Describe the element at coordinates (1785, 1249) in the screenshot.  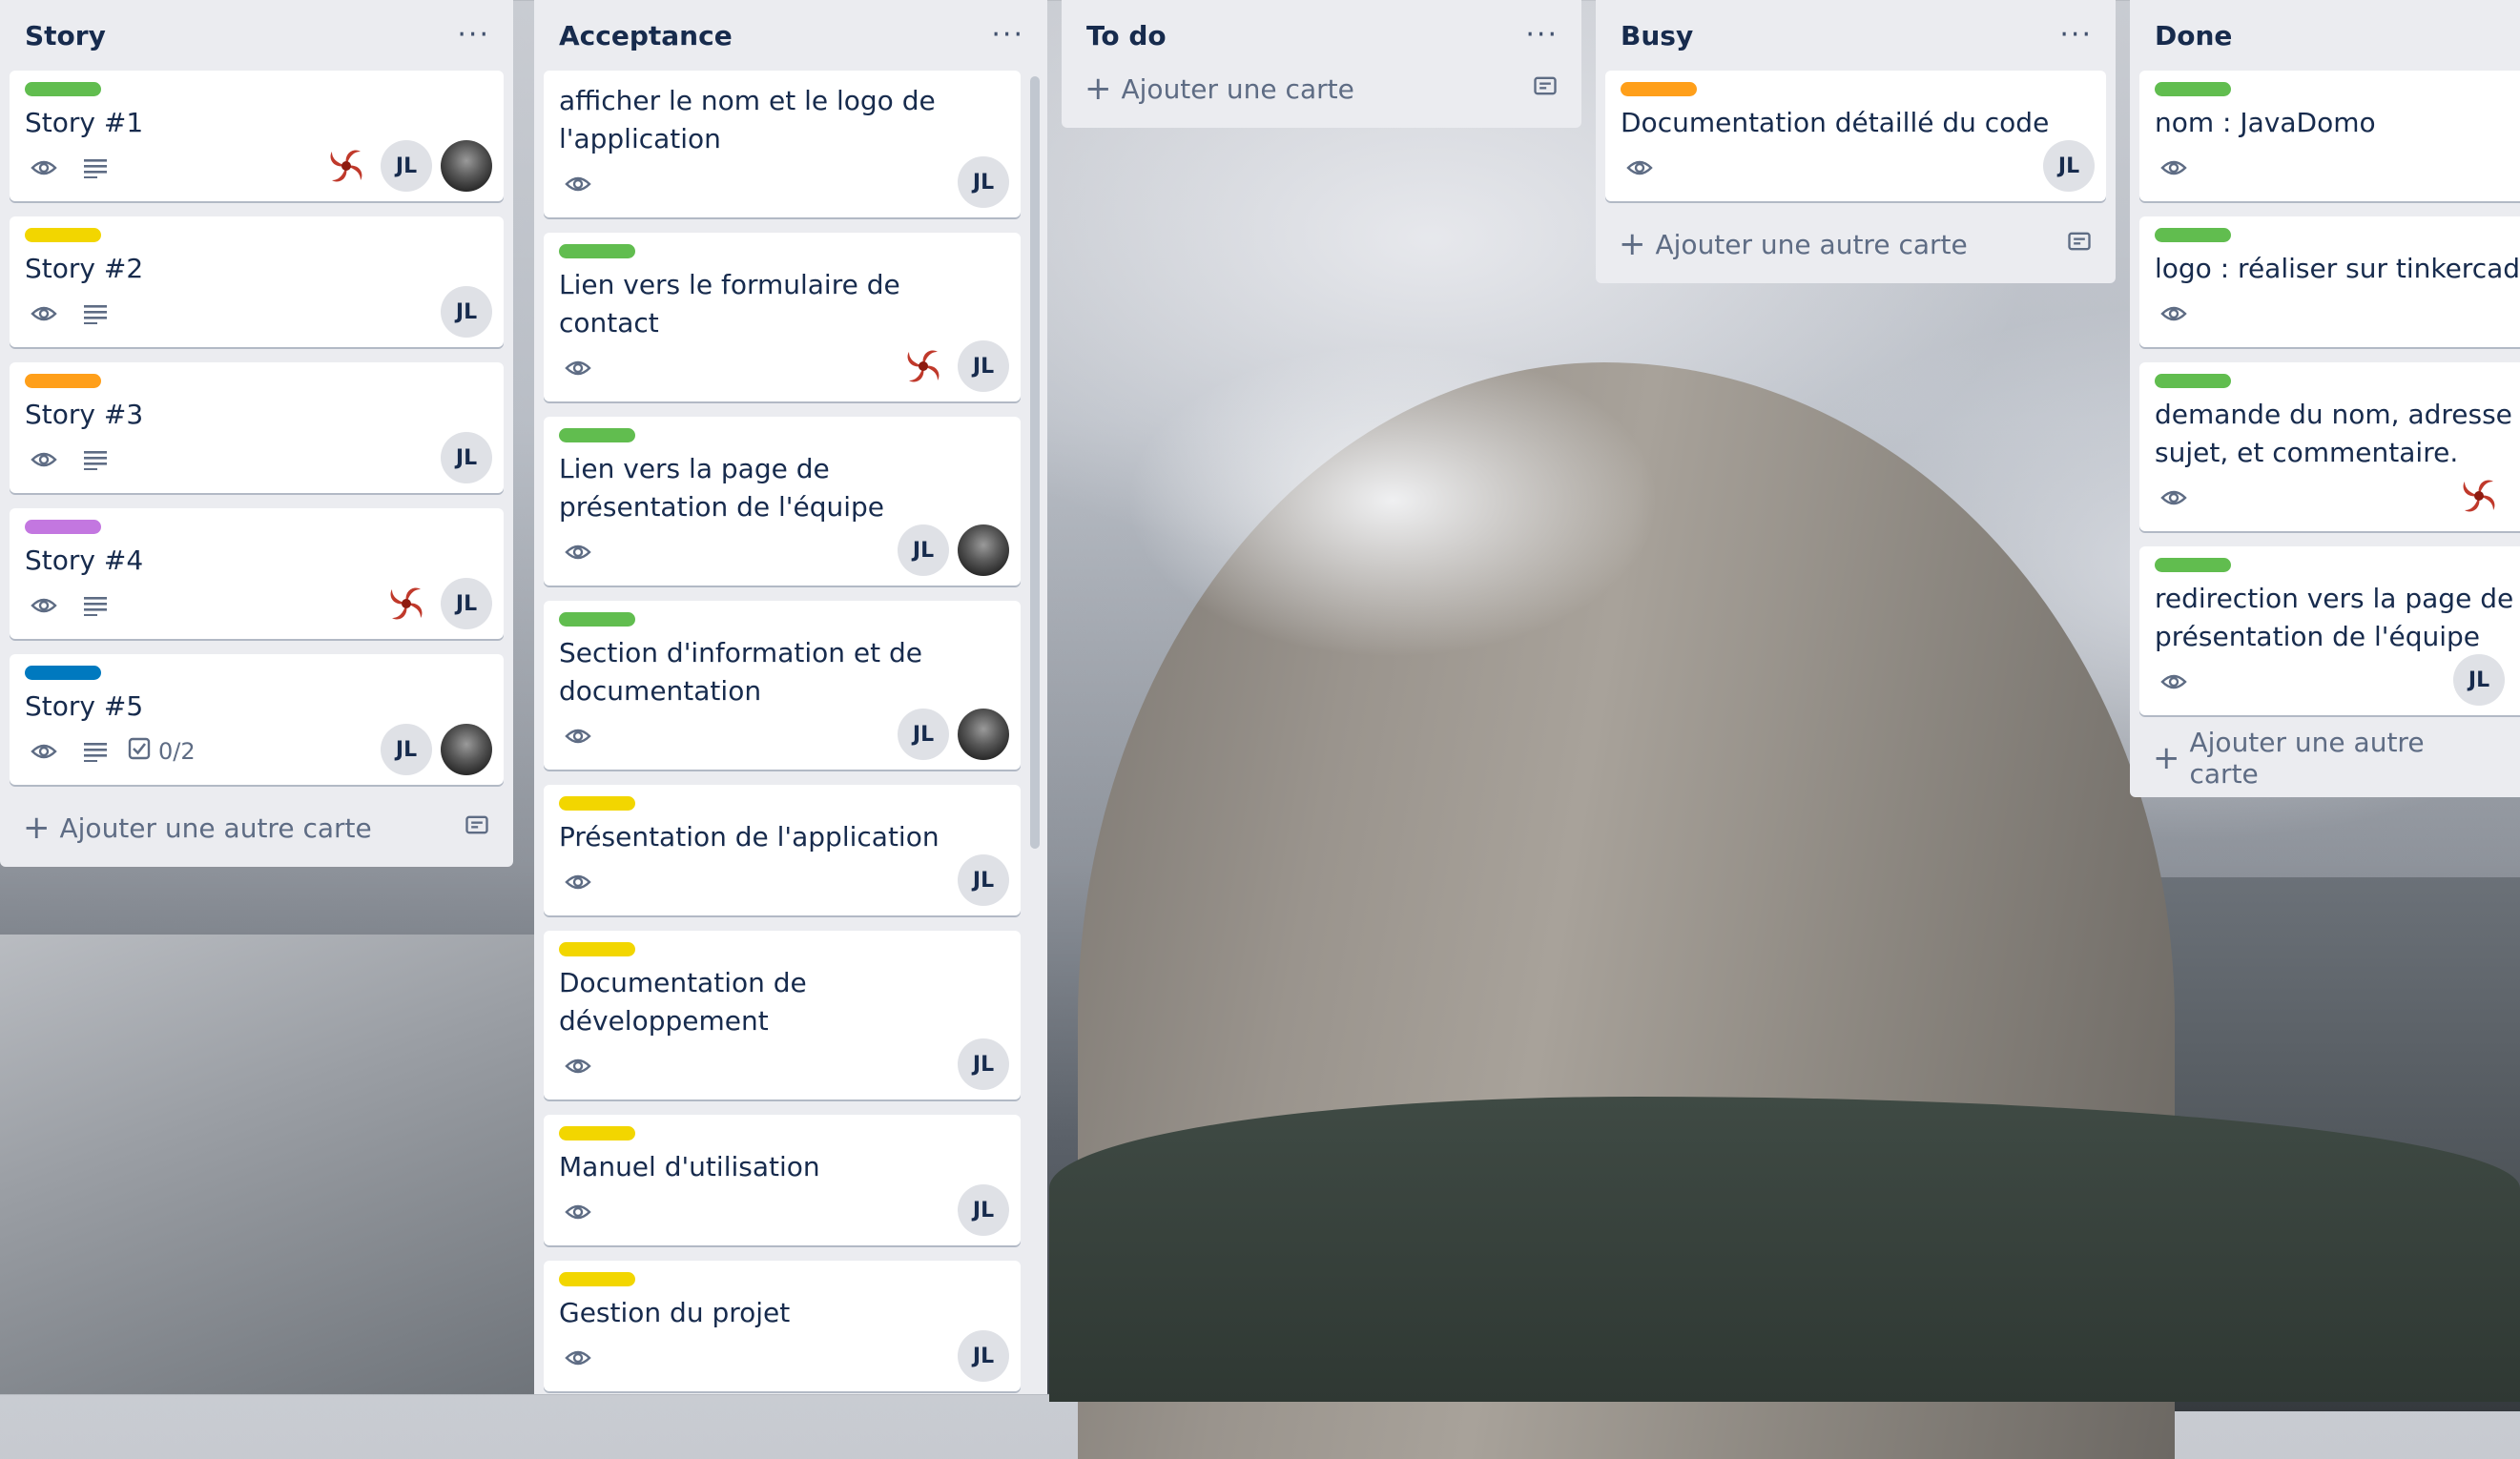
I see `background-forest` at that location.